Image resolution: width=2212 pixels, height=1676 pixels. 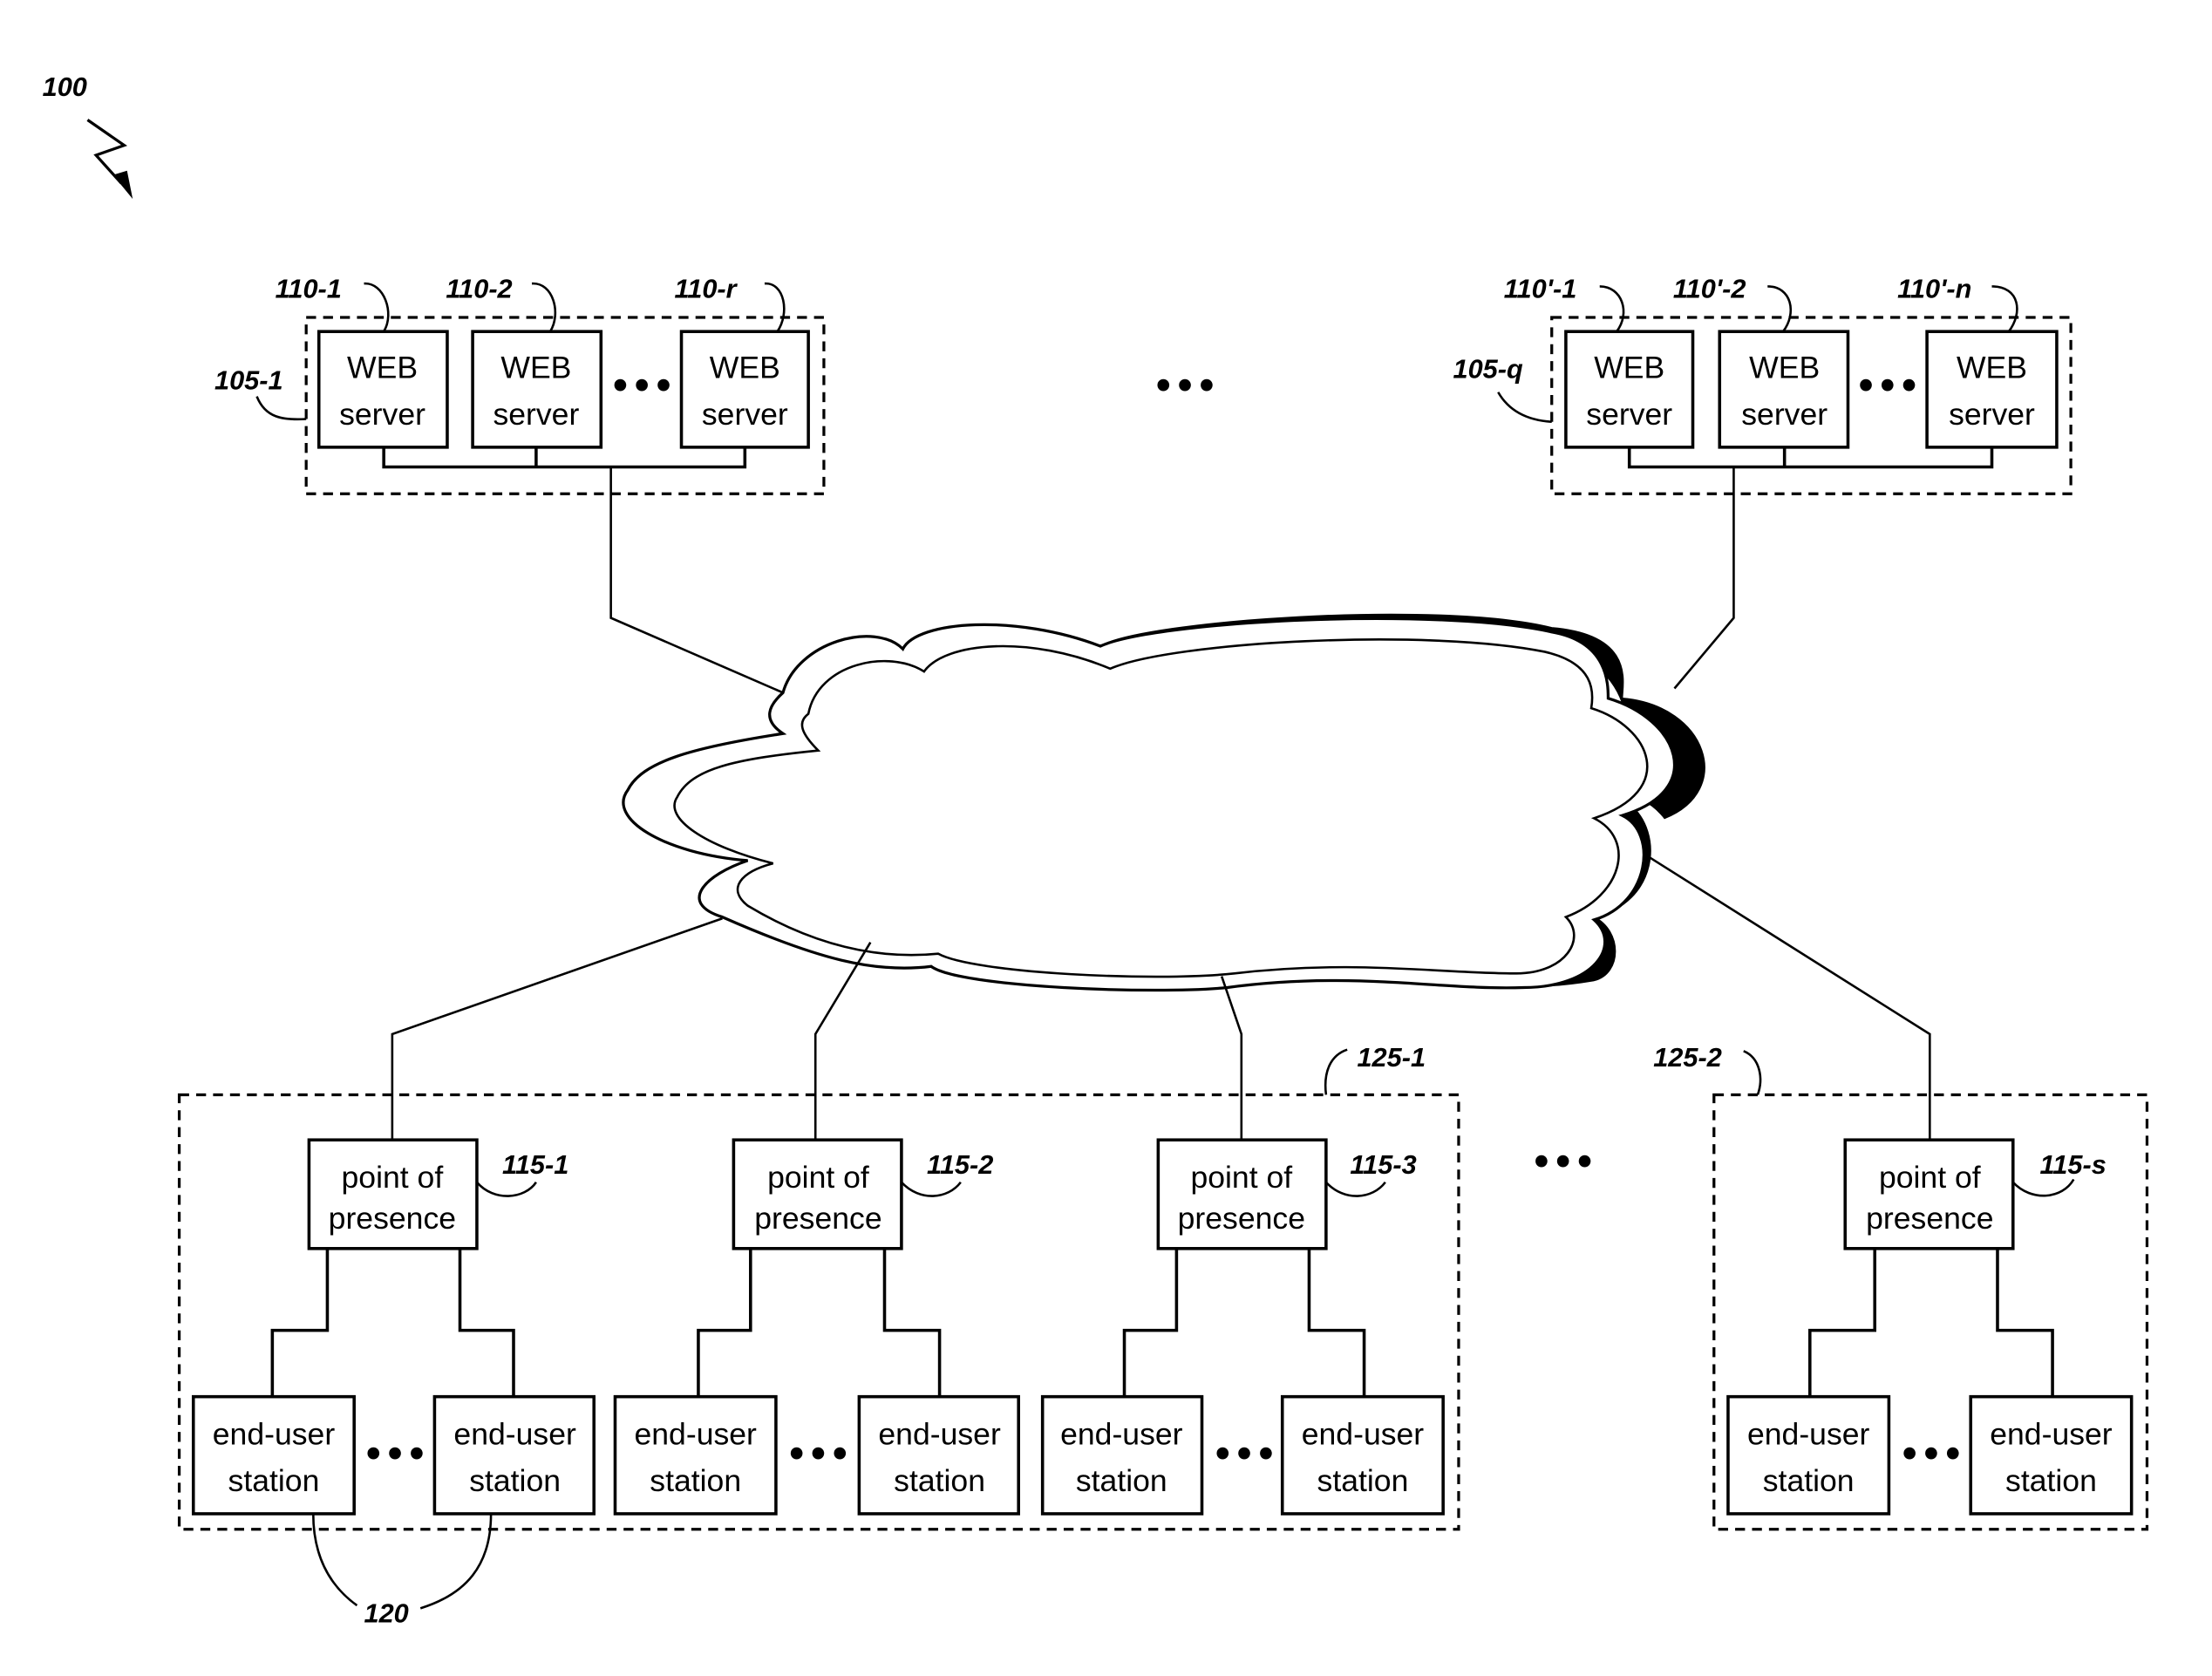 I want to click on region-ellipsis: •••, so click(x=1562, y=1162).